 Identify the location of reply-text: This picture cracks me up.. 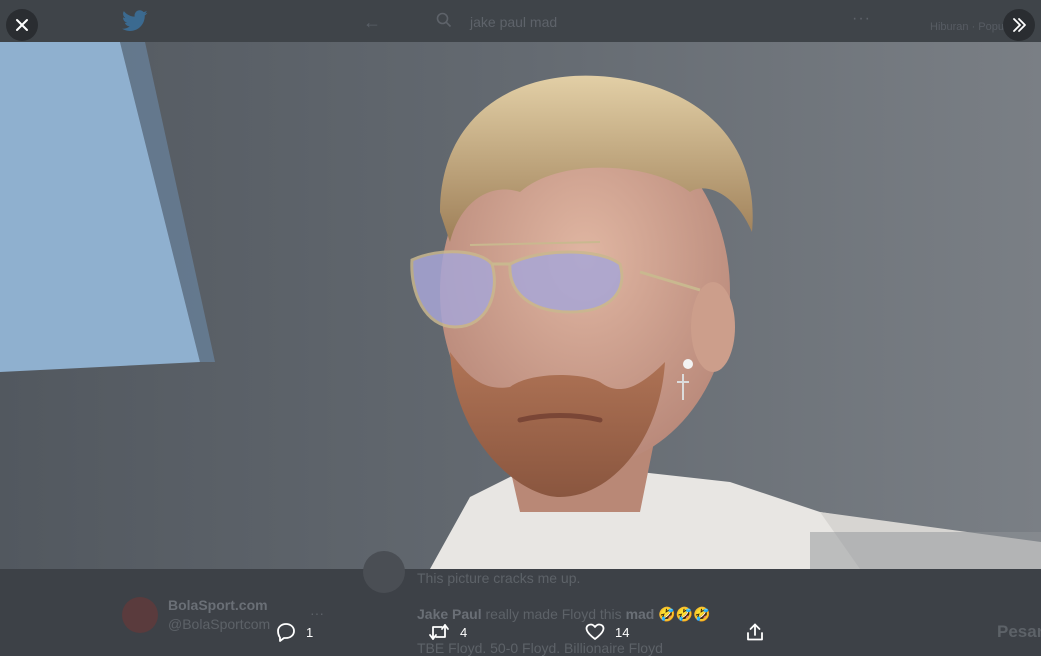
(499, 578).